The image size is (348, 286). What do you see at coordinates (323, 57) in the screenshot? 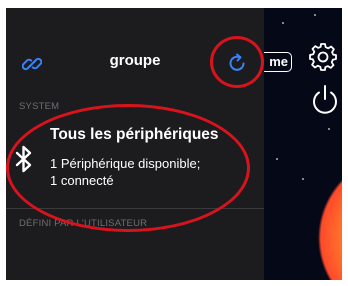
I see `gear-icon` at bounding box center [323, 57].